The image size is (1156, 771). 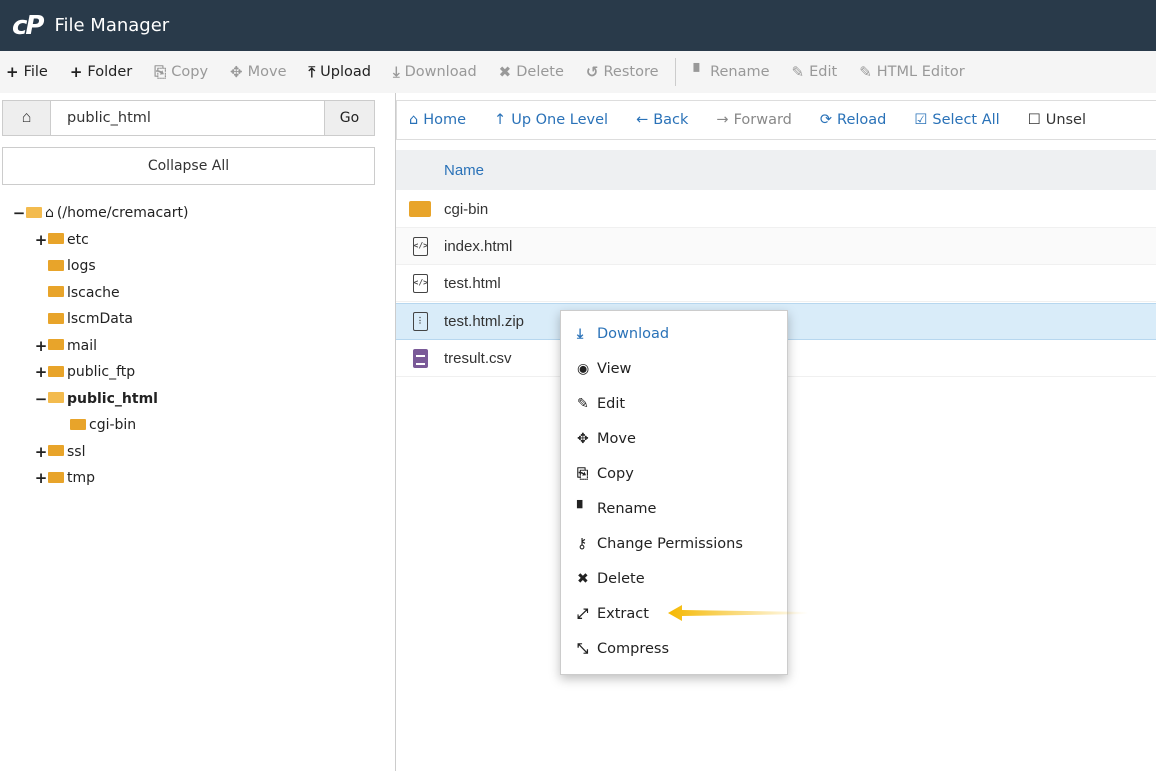 What do you see at coordinates (100, 372) in the screenshot?
I see `tree-item-public-ftp: + public_ftp` at bounding box center [100, 372].